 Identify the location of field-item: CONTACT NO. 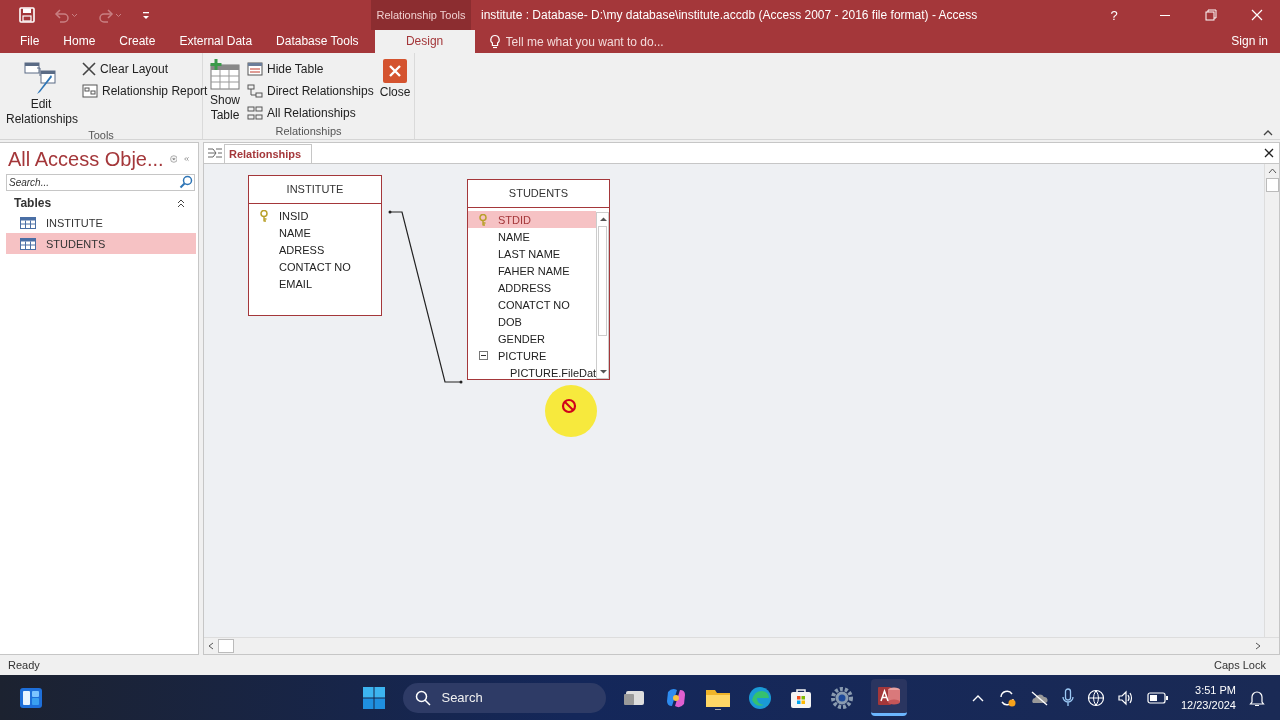
(315, 266).